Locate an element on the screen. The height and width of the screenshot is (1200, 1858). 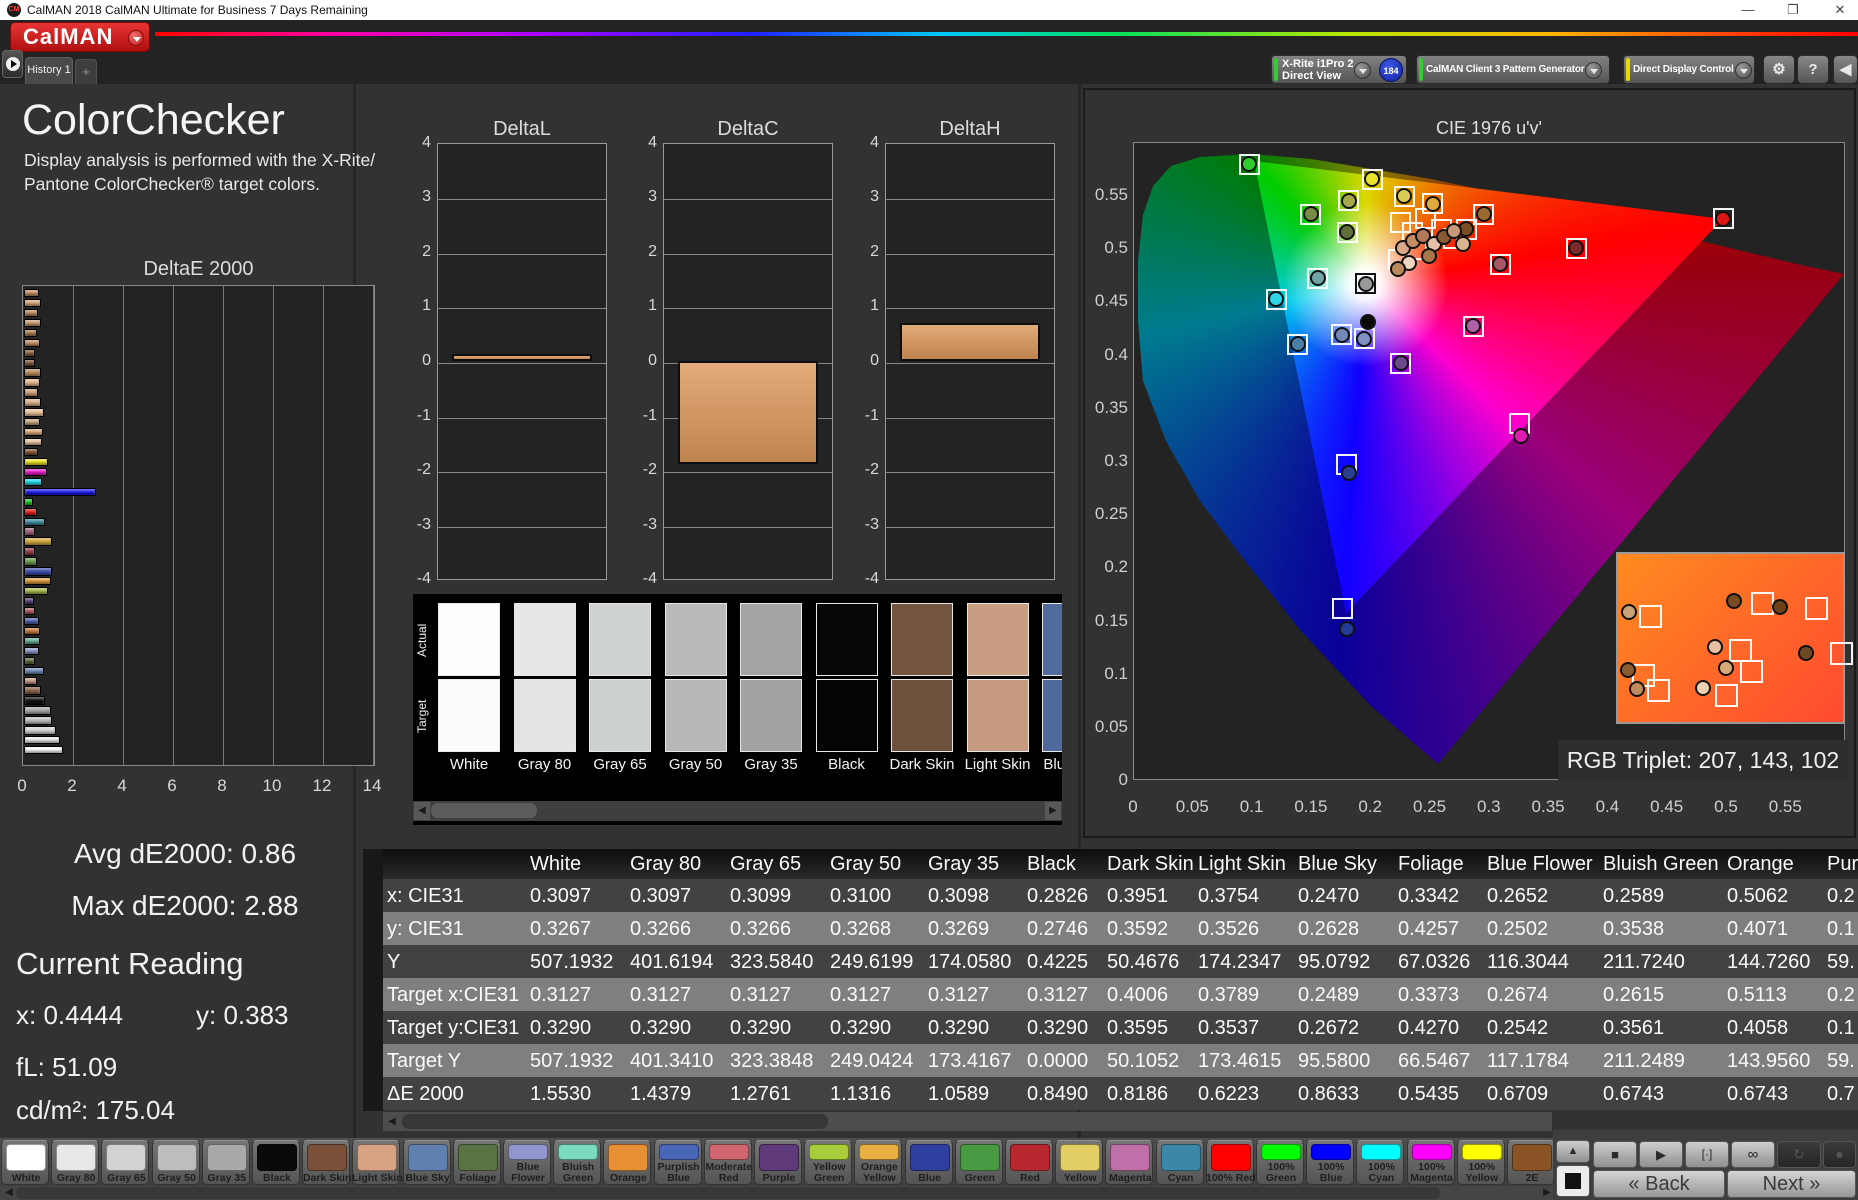
record-button: ● is located at coordinates (1839, 1154).